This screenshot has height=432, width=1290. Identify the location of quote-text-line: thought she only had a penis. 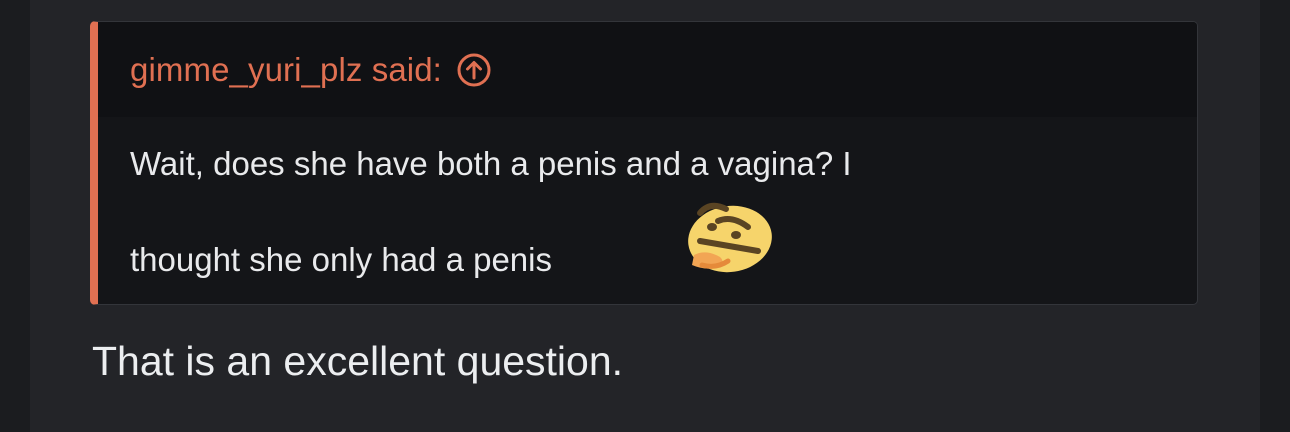
(341, 259).